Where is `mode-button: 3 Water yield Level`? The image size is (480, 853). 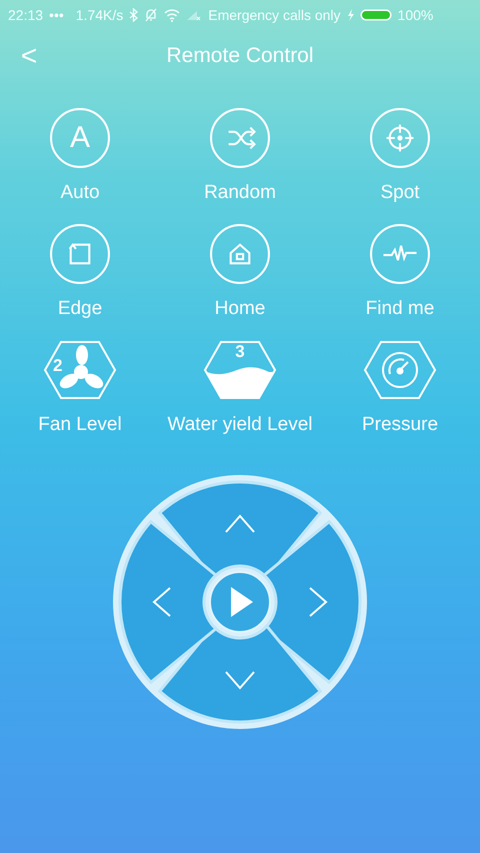
mode-button: 3 Water yield Level is located at coordinates (240, 387).